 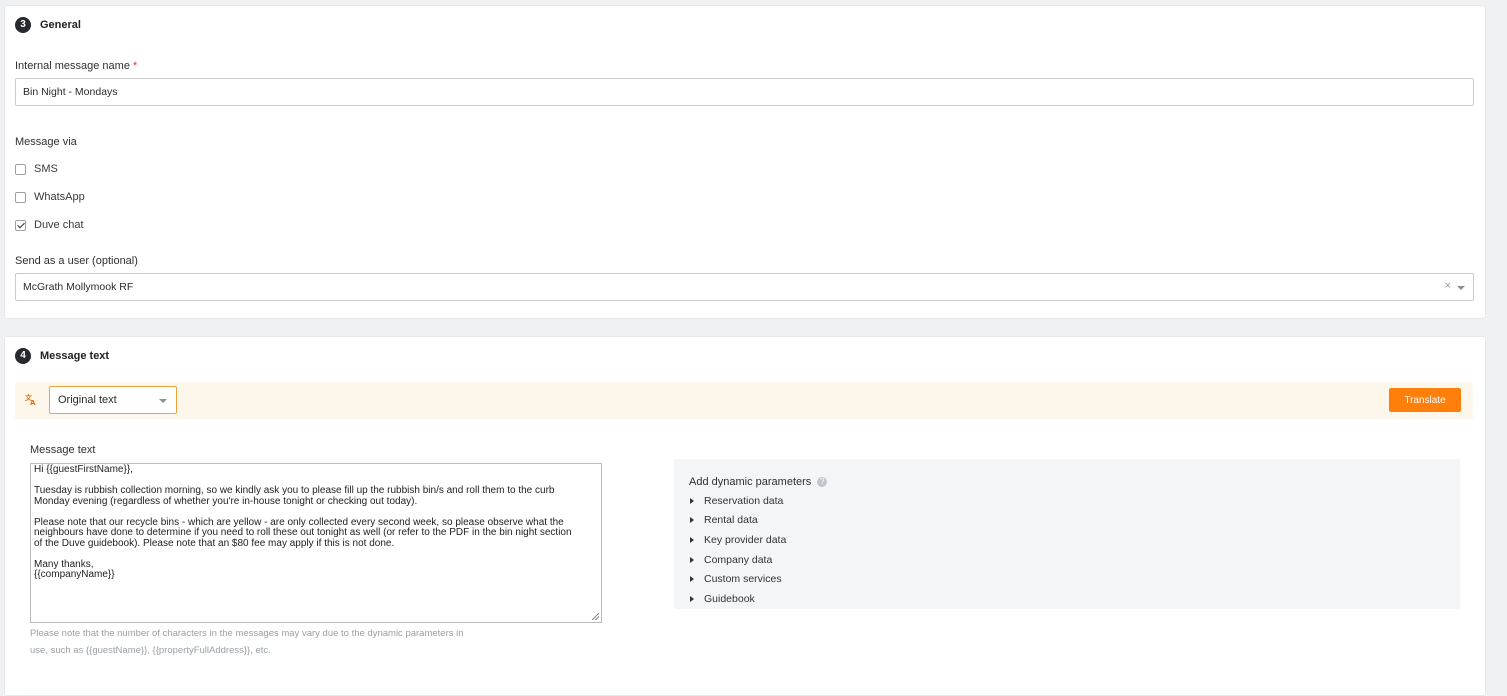 What do you see at coordinates (75, 356) in the screenshot?
I see `section-title: Message text` at bounding box center [75, 356].